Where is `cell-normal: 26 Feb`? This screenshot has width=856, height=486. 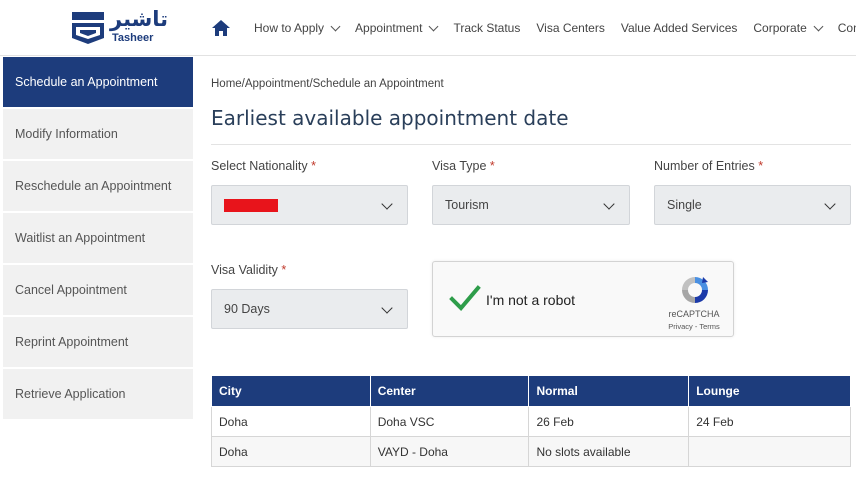
cell-normal: 26 Feb is located at coordinates (609, 421).